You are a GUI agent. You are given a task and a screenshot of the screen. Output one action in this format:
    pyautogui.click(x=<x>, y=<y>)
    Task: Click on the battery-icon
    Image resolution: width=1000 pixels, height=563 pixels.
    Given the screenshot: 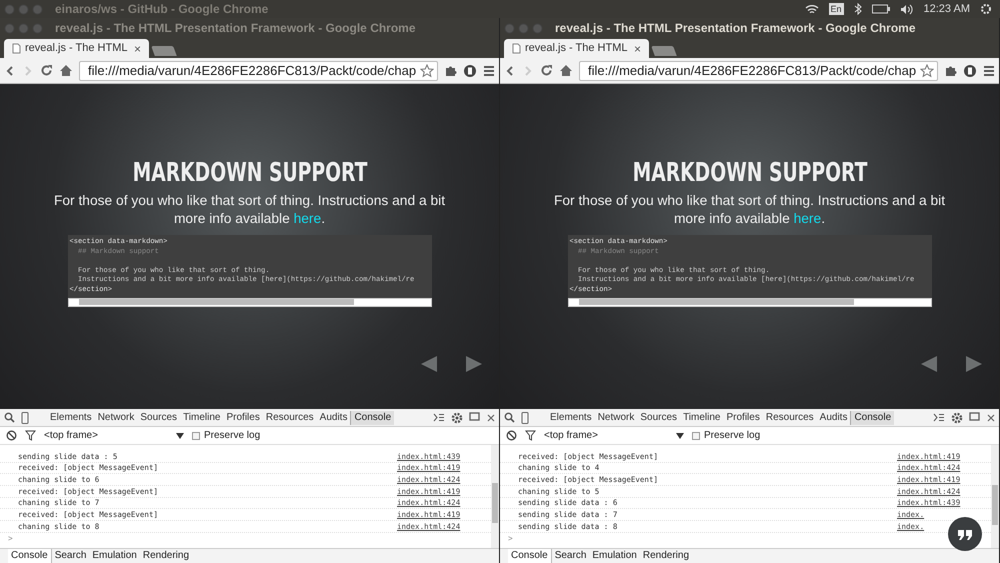 What is the action you would take?
    pyautogui.click(x=881, y=9)
    